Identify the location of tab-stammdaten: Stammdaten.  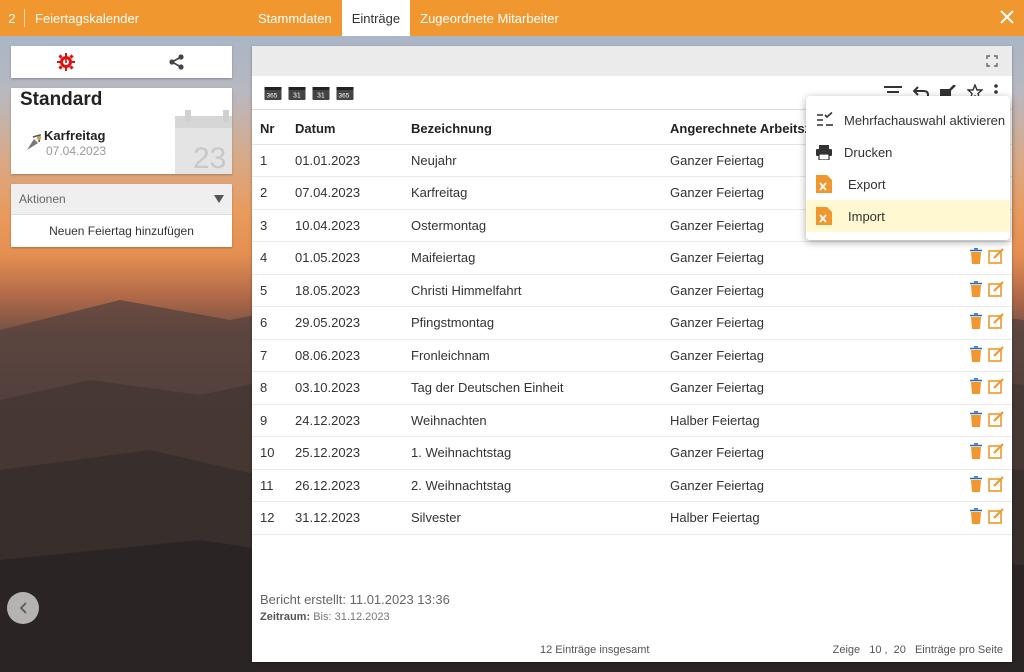
(295, 18).